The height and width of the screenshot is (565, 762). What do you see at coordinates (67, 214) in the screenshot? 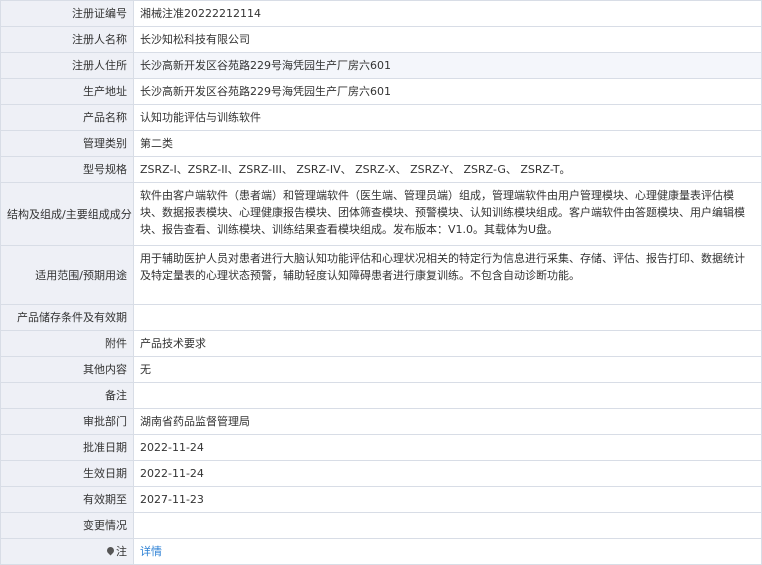
I see `row-label: 结构及组成/主要组成成分` at bounding box center [67, 214].